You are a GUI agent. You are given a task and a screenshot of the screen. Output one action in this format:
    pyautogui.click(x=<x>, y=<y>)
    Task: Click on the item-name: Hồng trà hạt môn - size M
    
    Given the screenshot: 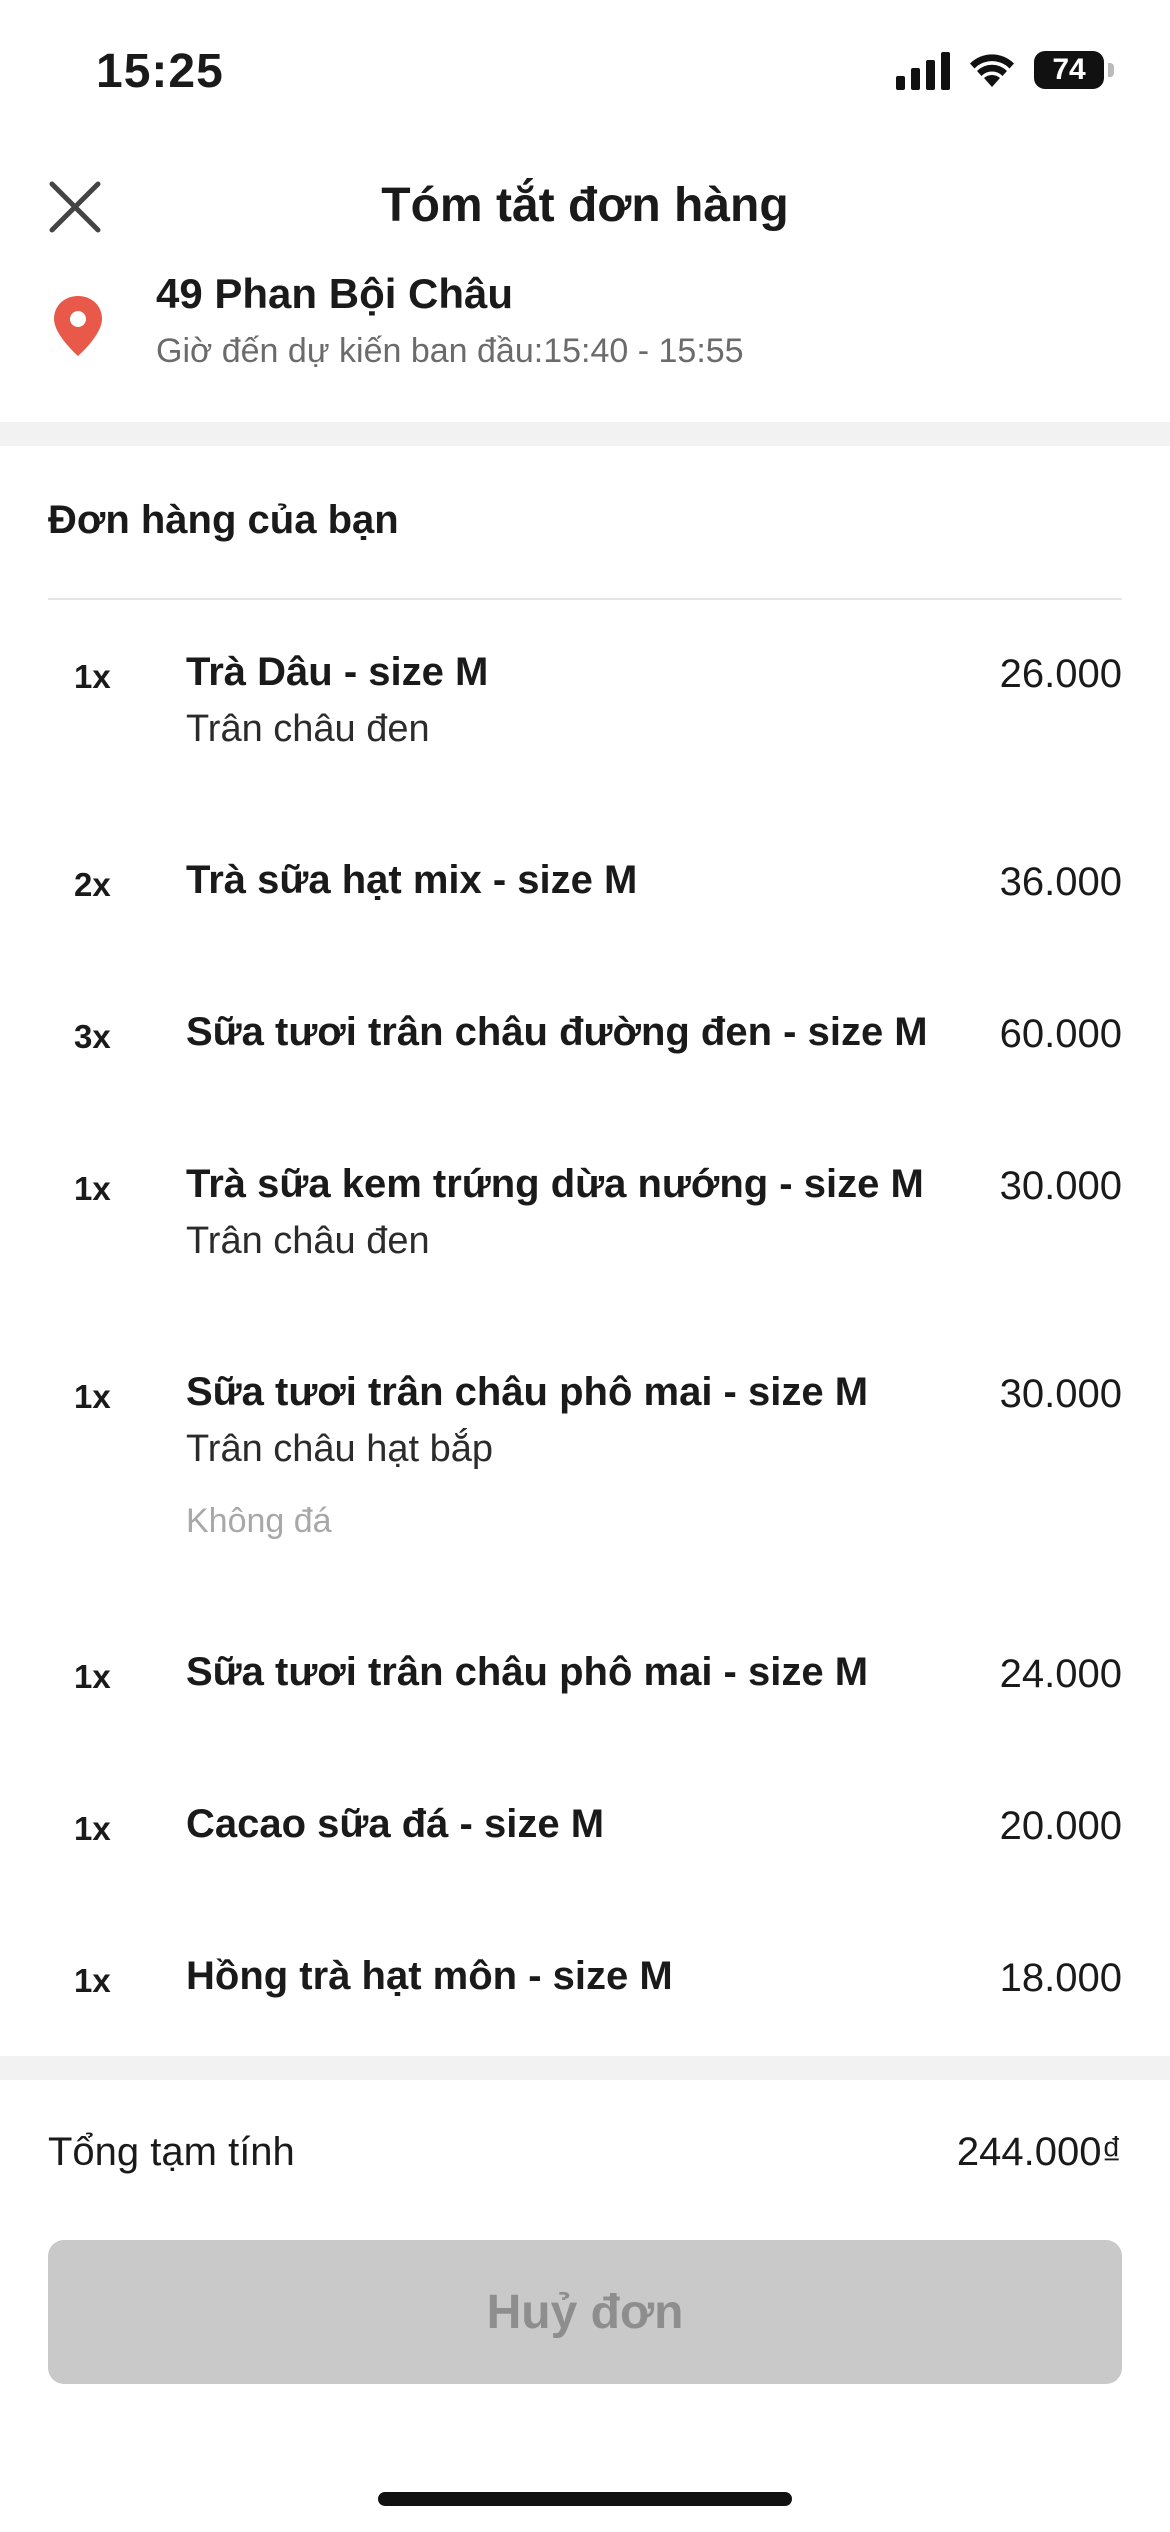 What is the action you would take?
    pyautogui.click(x=429, y=1976)
    